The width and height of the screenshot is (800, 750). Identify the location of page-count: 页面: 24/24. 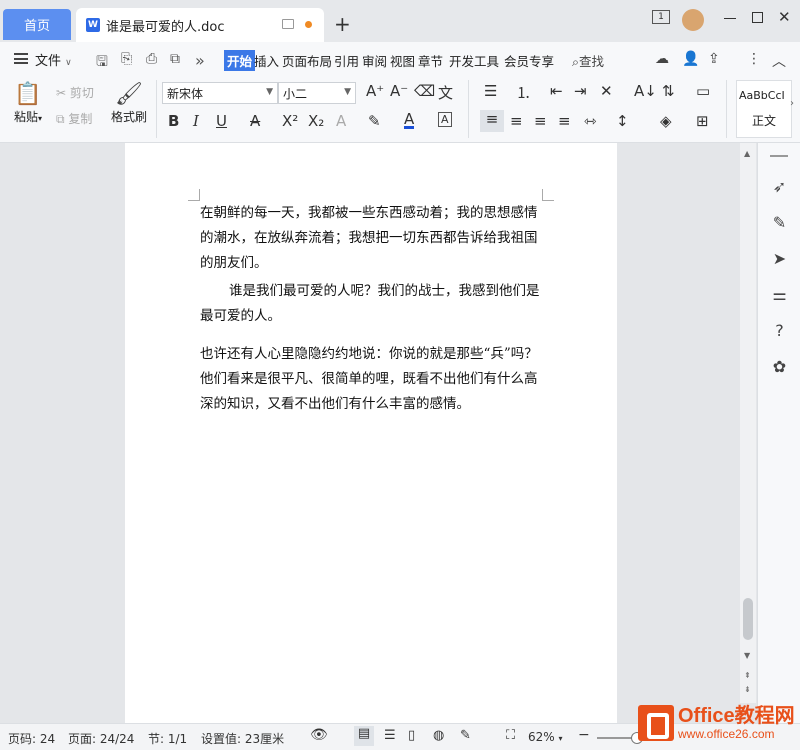
(101, 738).